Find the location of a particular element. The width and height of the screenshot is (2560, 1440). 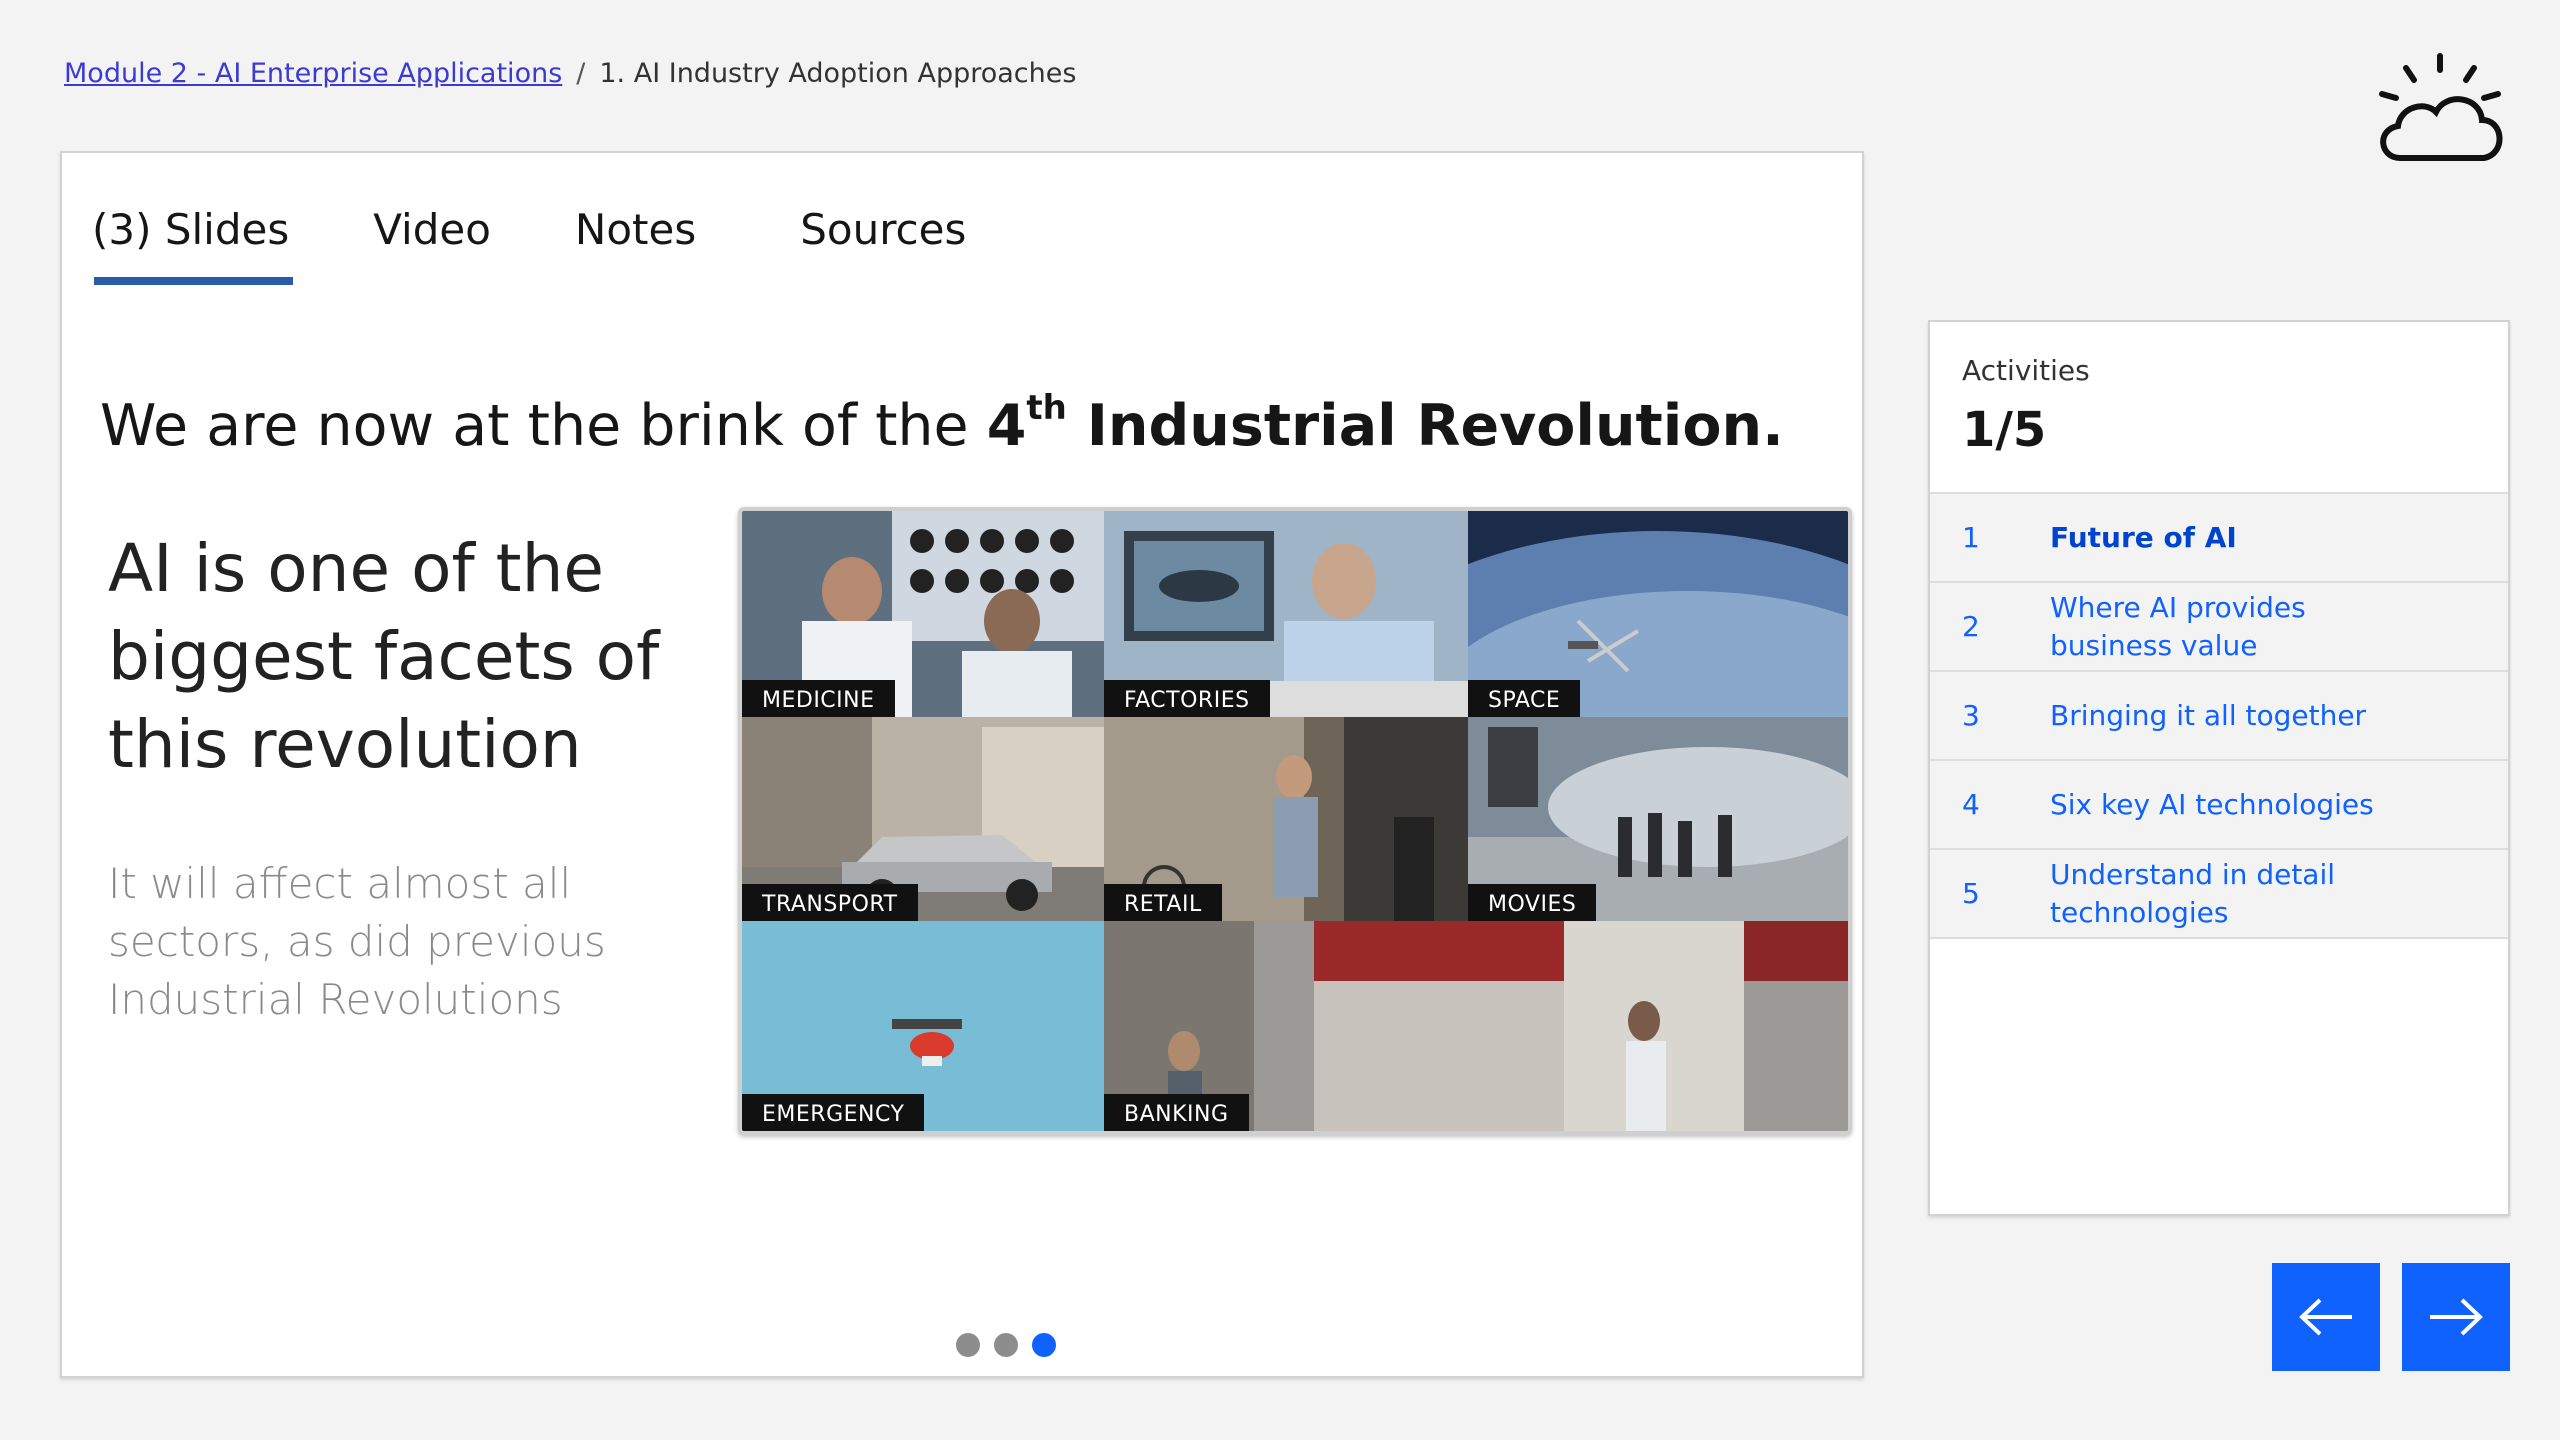

activity-number: 3 is located at coordinates (1971, 715).